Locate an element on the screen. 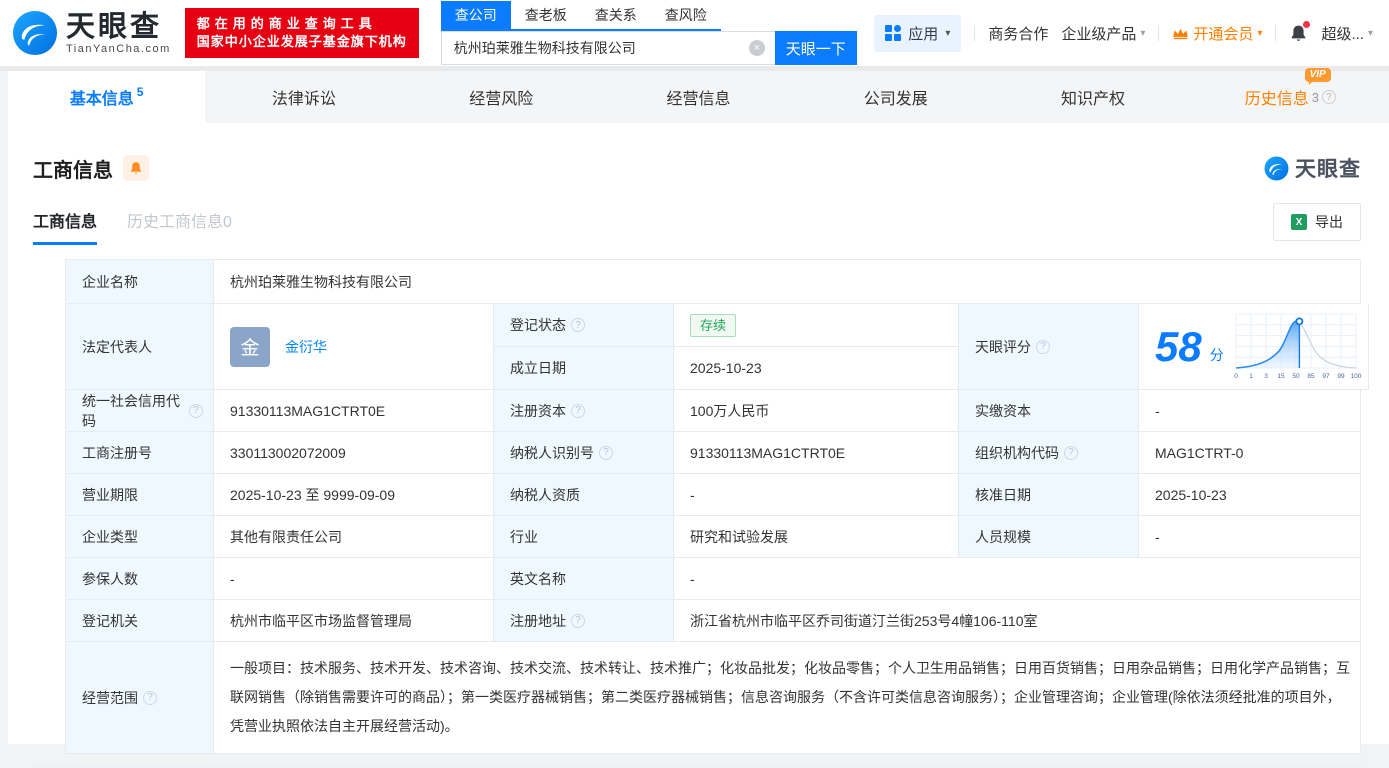 The width and height of the screenshot is (1389, 768). search-type-tabs: 查公司 查老板 查关系 查风险 is located at coordinates (580, 16).